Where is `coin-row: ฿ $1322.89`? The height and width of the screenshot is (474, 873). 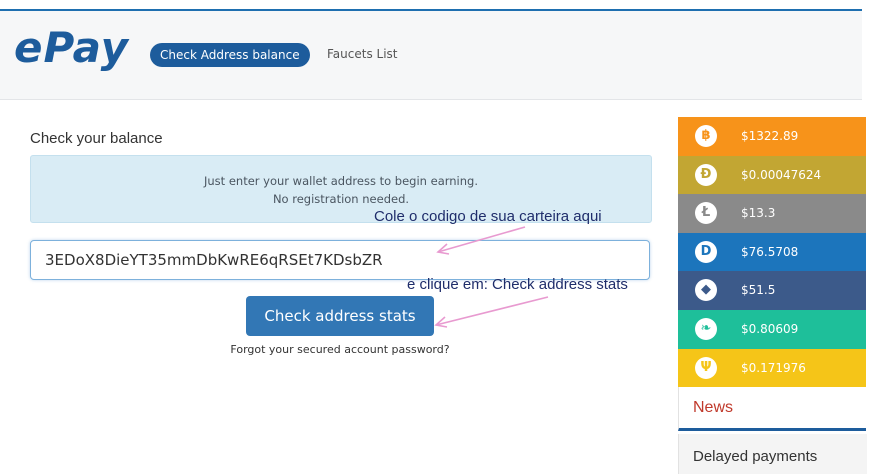
coin-row: ฿ $1322.89 is located at coordinates (772, 136).